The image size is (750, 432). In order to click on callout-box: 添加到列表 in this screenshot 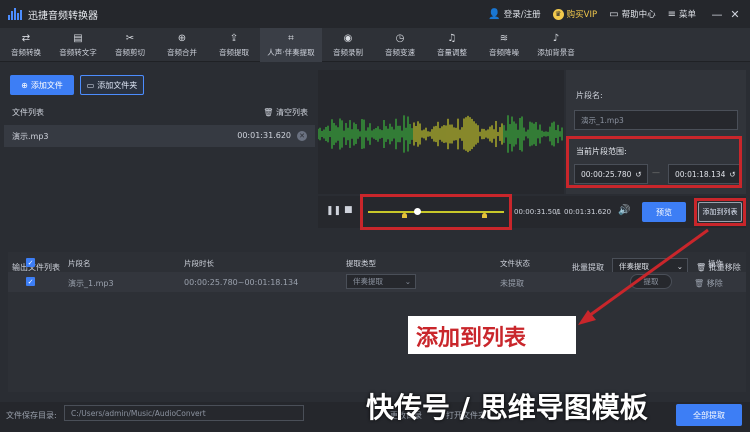, I will do `click(492, 335)`.